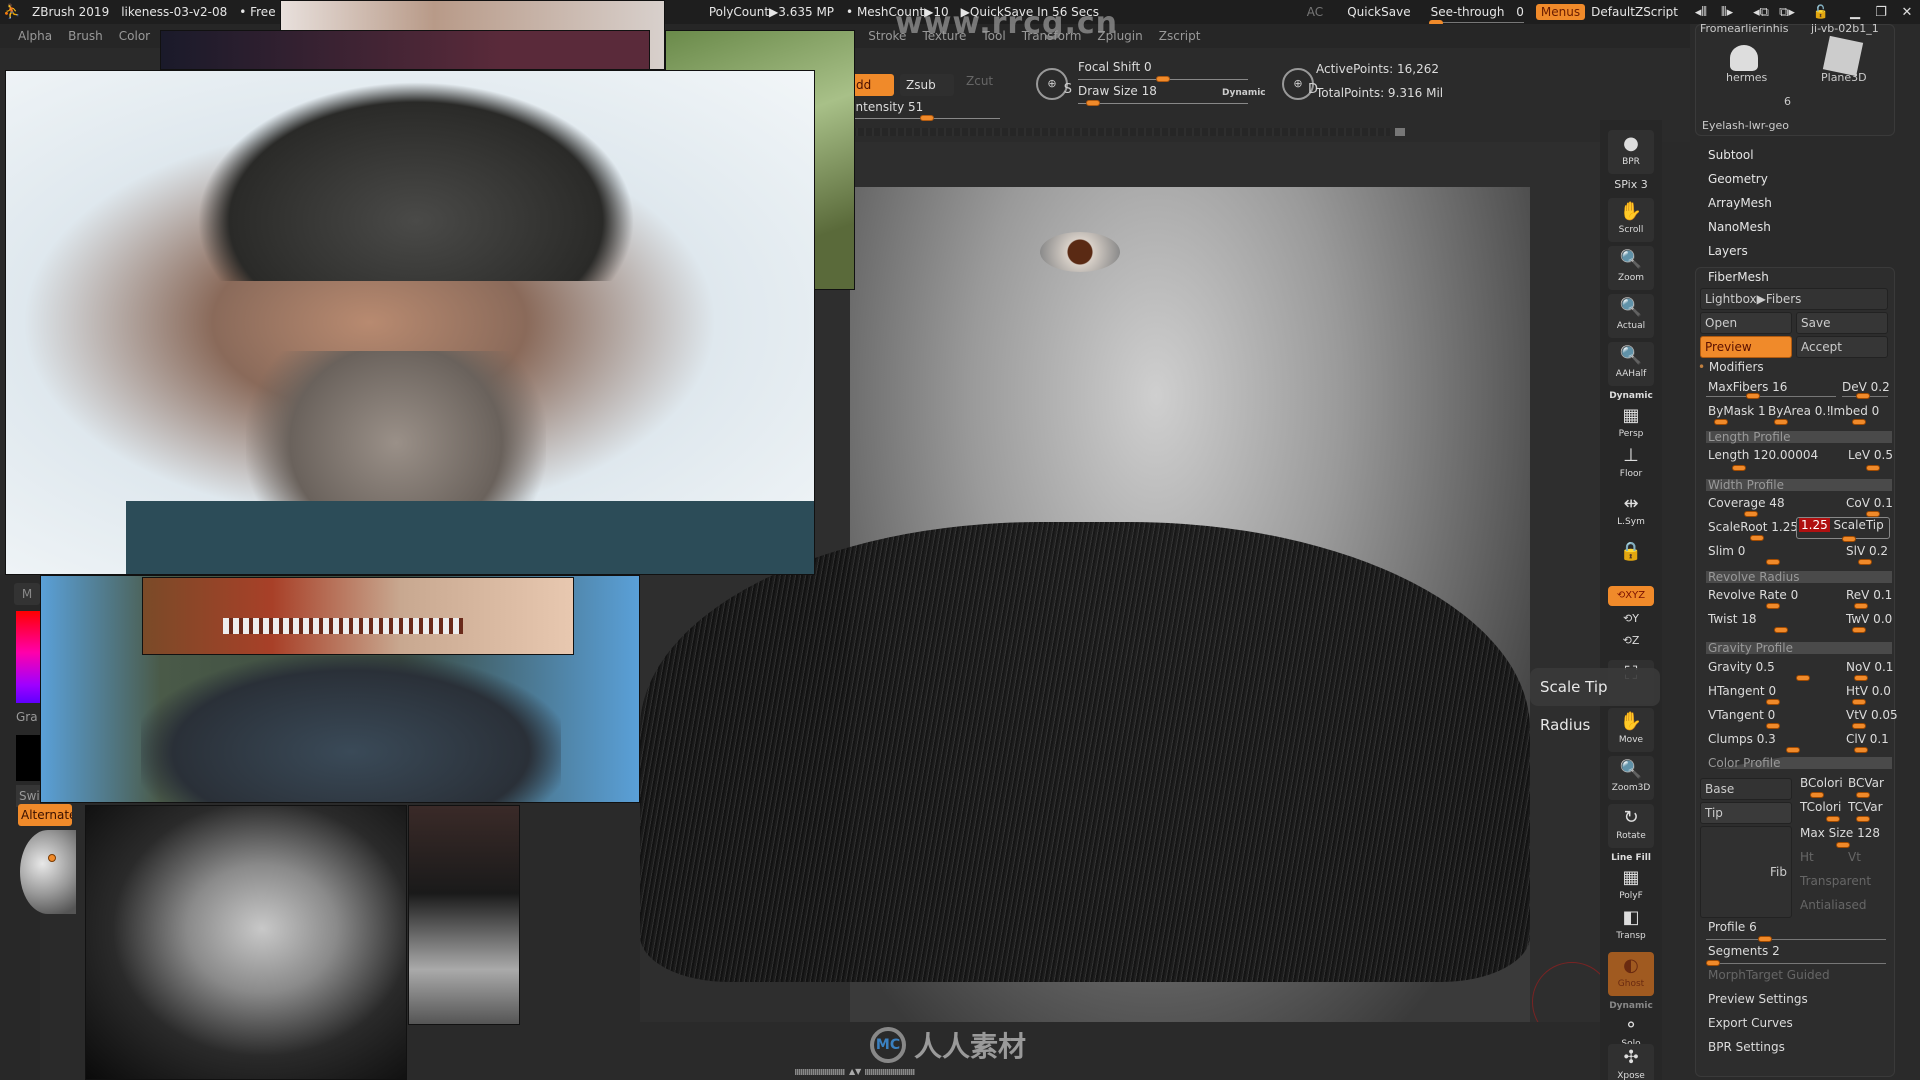 The image size is (1920, 1080). Describe the element at coordinates (1560, 12) in the screenshot. I see `menus-button: Menus` at that location.